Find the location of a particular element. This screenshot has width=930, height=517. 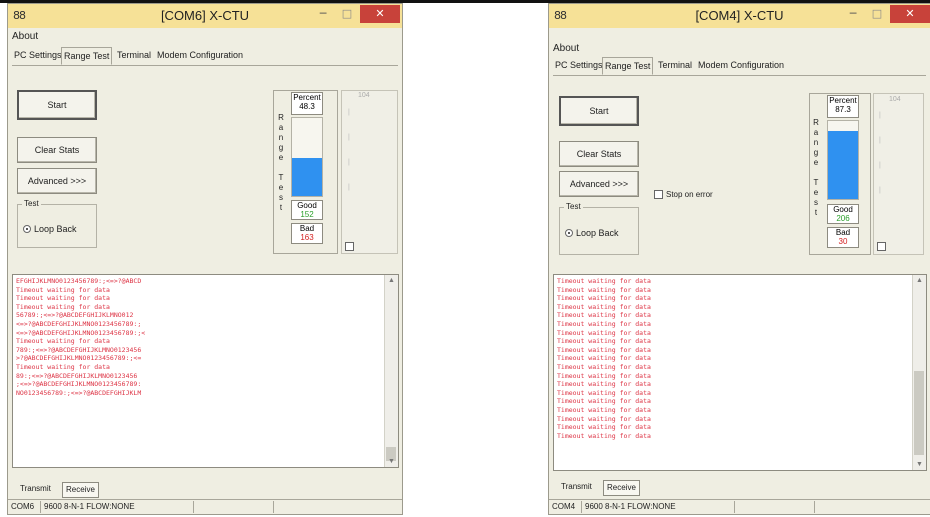

percent-value: 87.3 is located at coordinates (843, 109).